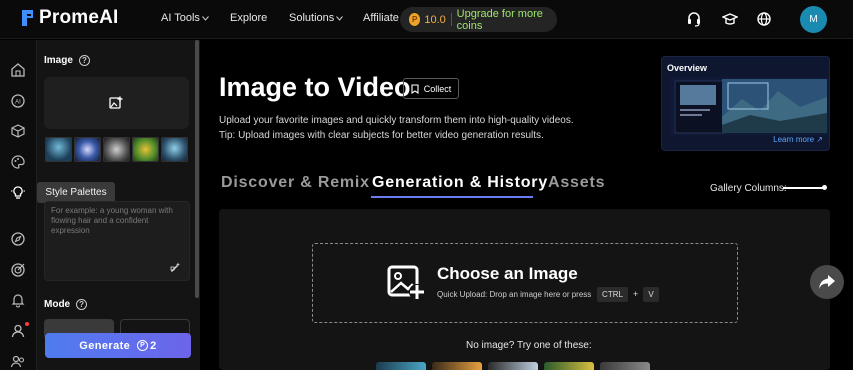 The image size is (853, 370). I want to click on palette-icon, so click(18, 162).